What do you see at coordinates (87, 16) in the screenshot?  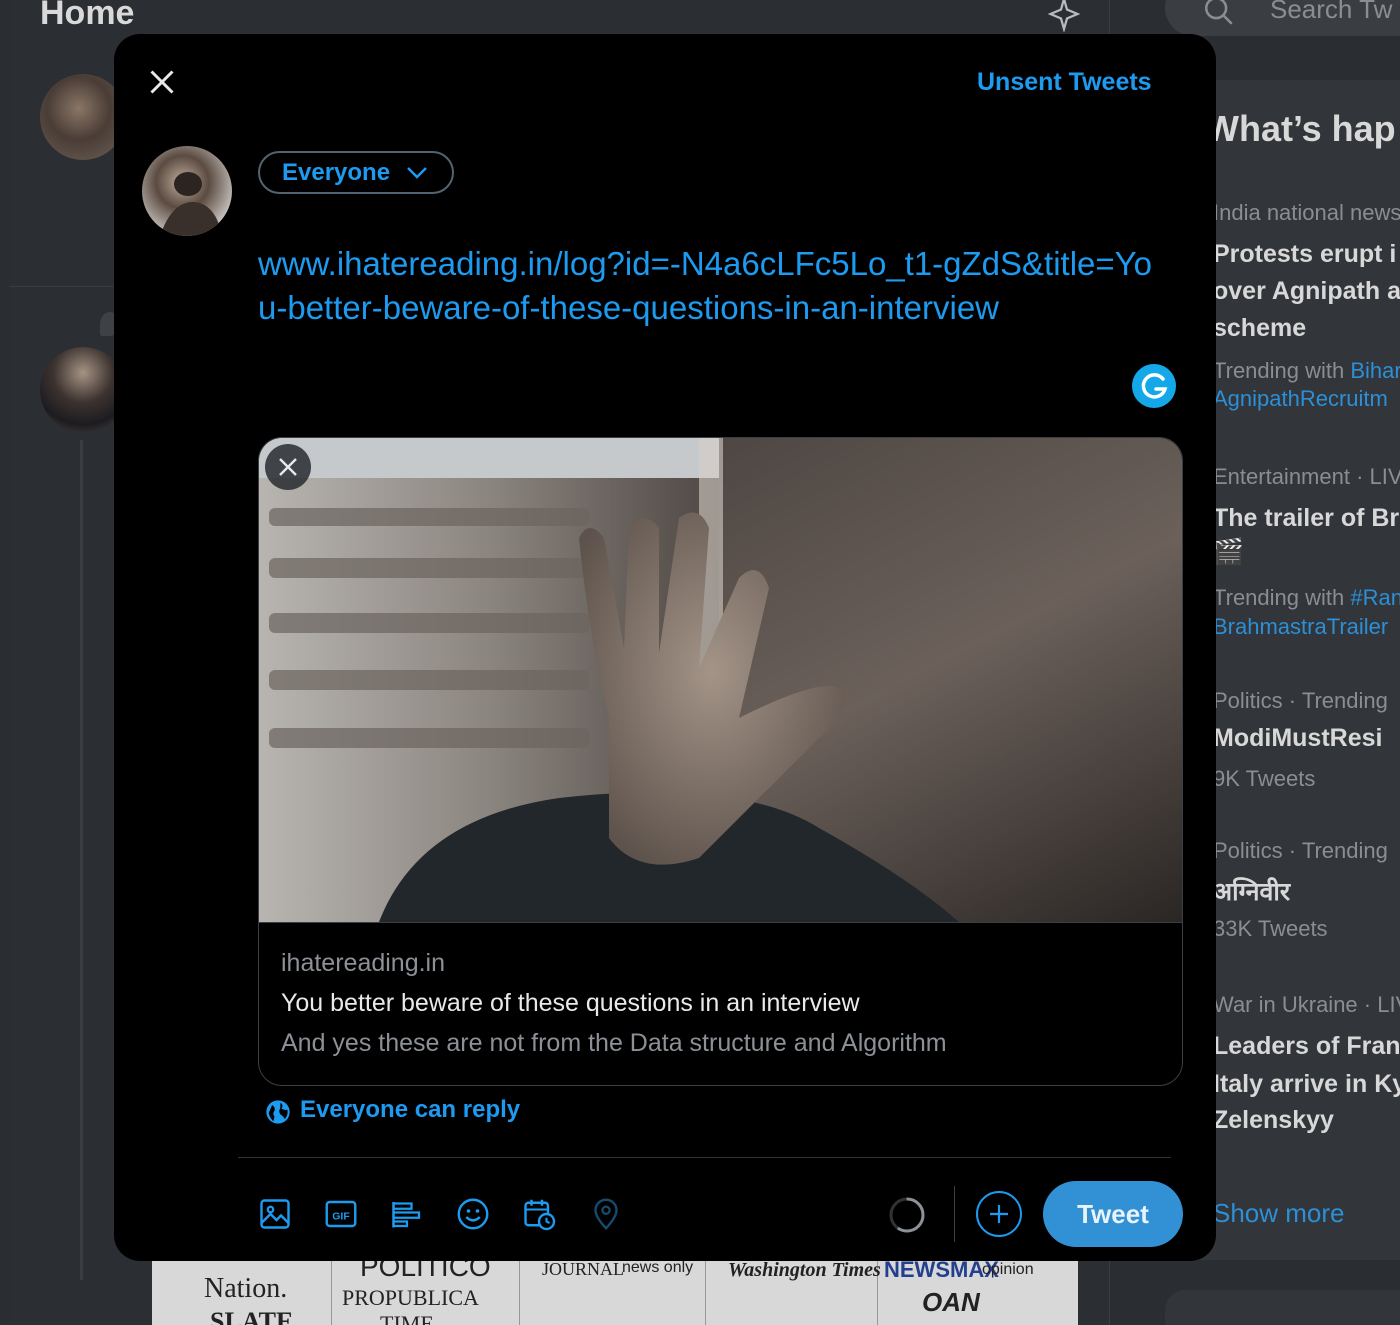 I see `home-title: Home` at bounding box center [87, 16].